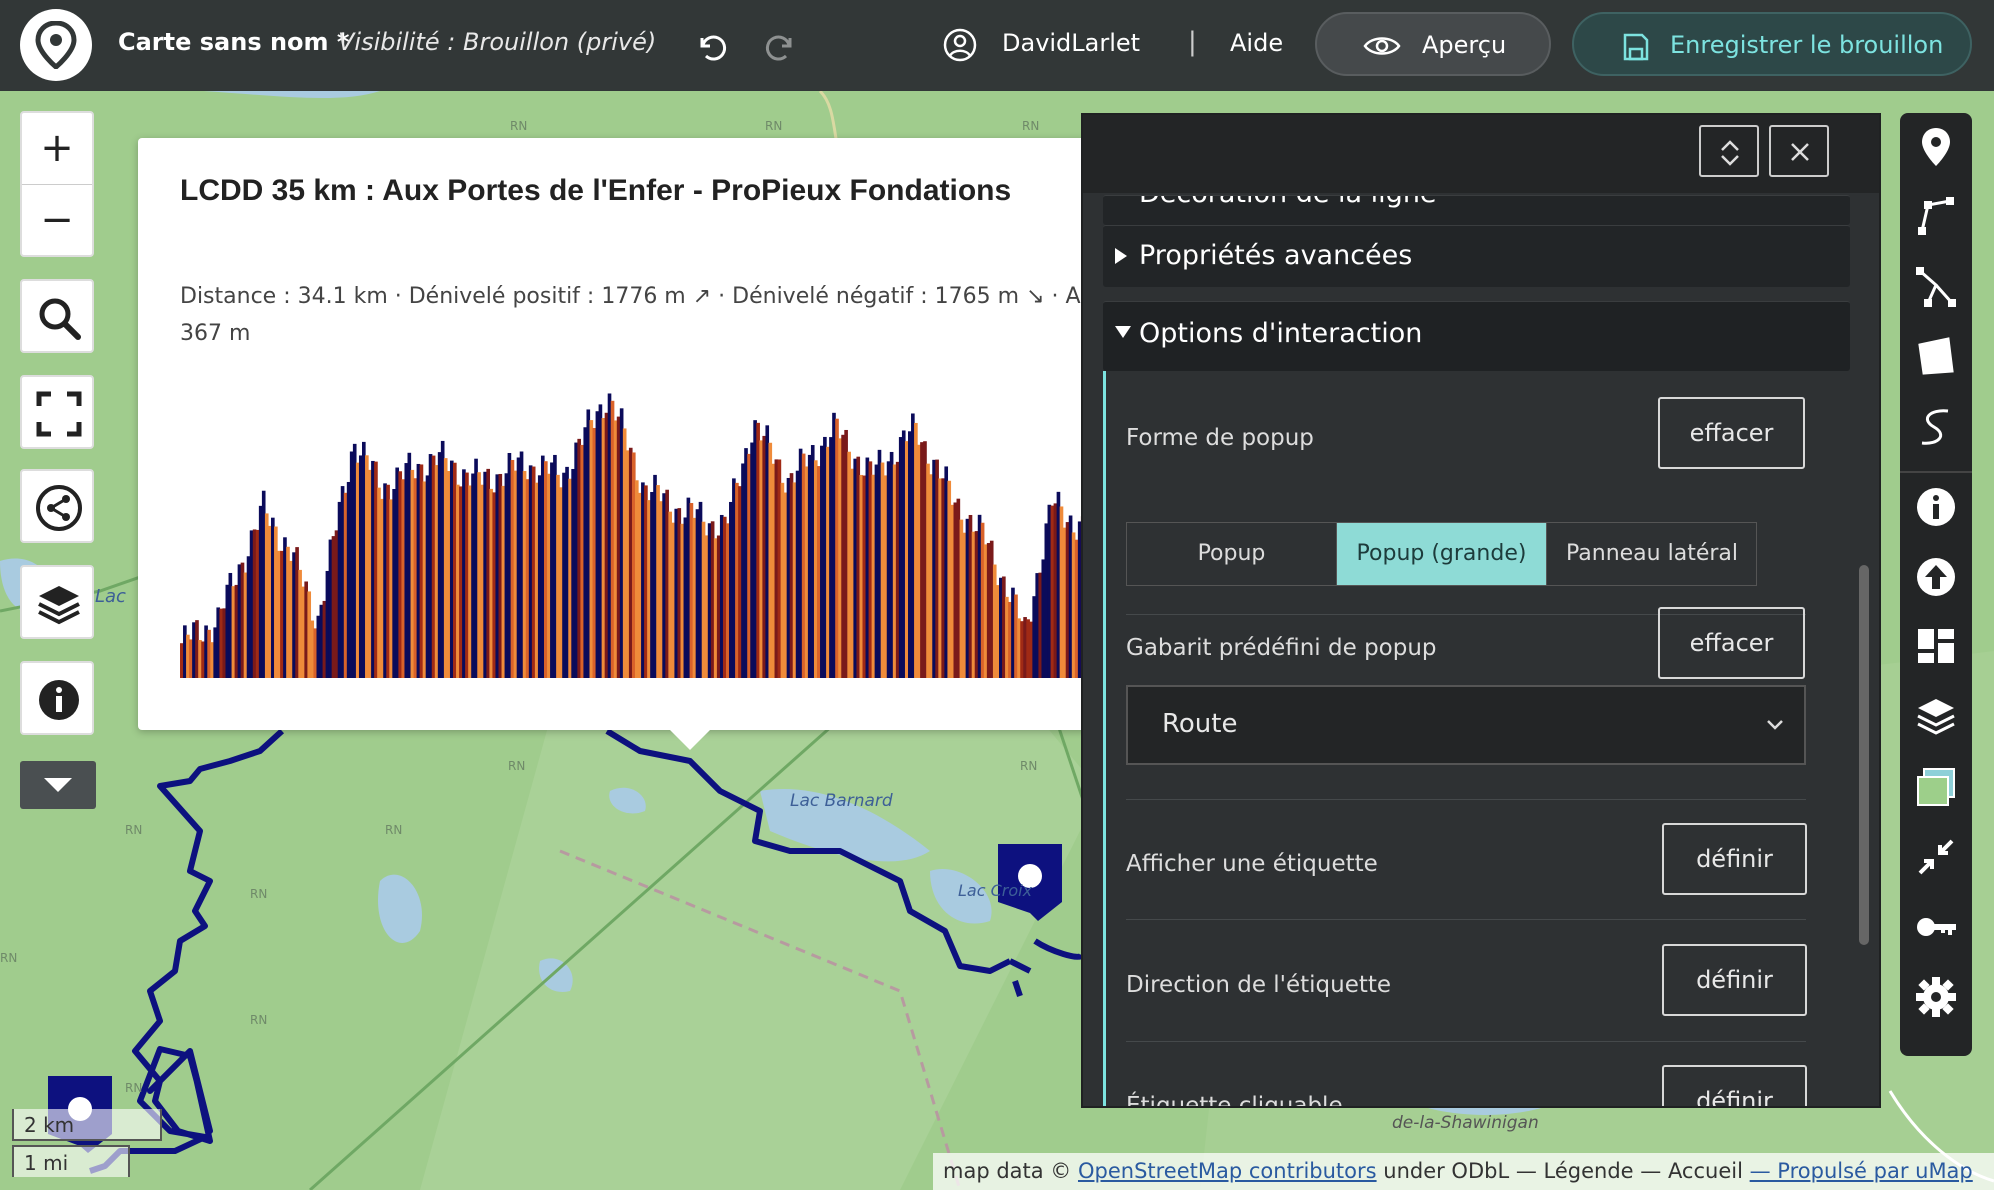 This screenshot has height=1190, width=1994. What do you see at coordinates (1864, 755) in the screenshot?
I see `panel-scrollbar` at bounding box center [1864, 755].